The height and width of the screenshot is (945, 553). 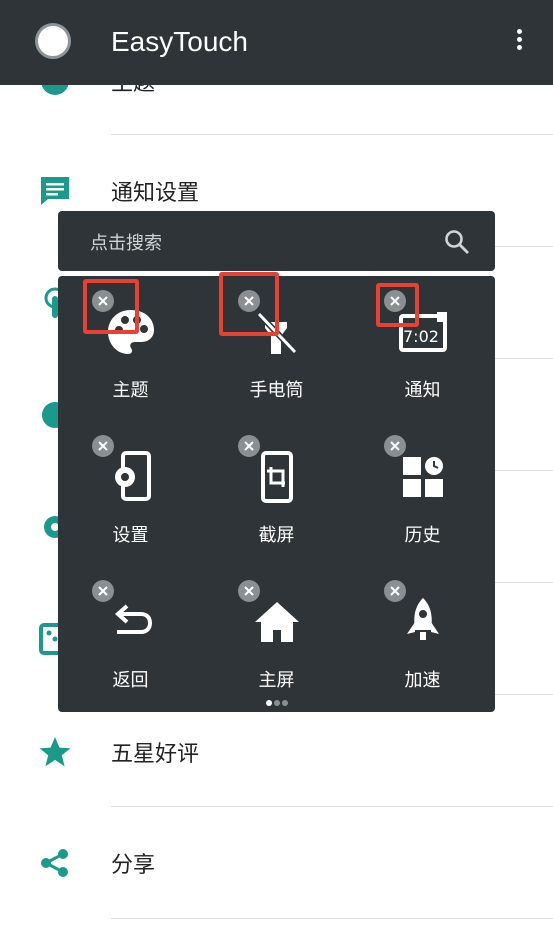 I want to click on search-placeholder: 点击搜索, so click(x=126, y=243).